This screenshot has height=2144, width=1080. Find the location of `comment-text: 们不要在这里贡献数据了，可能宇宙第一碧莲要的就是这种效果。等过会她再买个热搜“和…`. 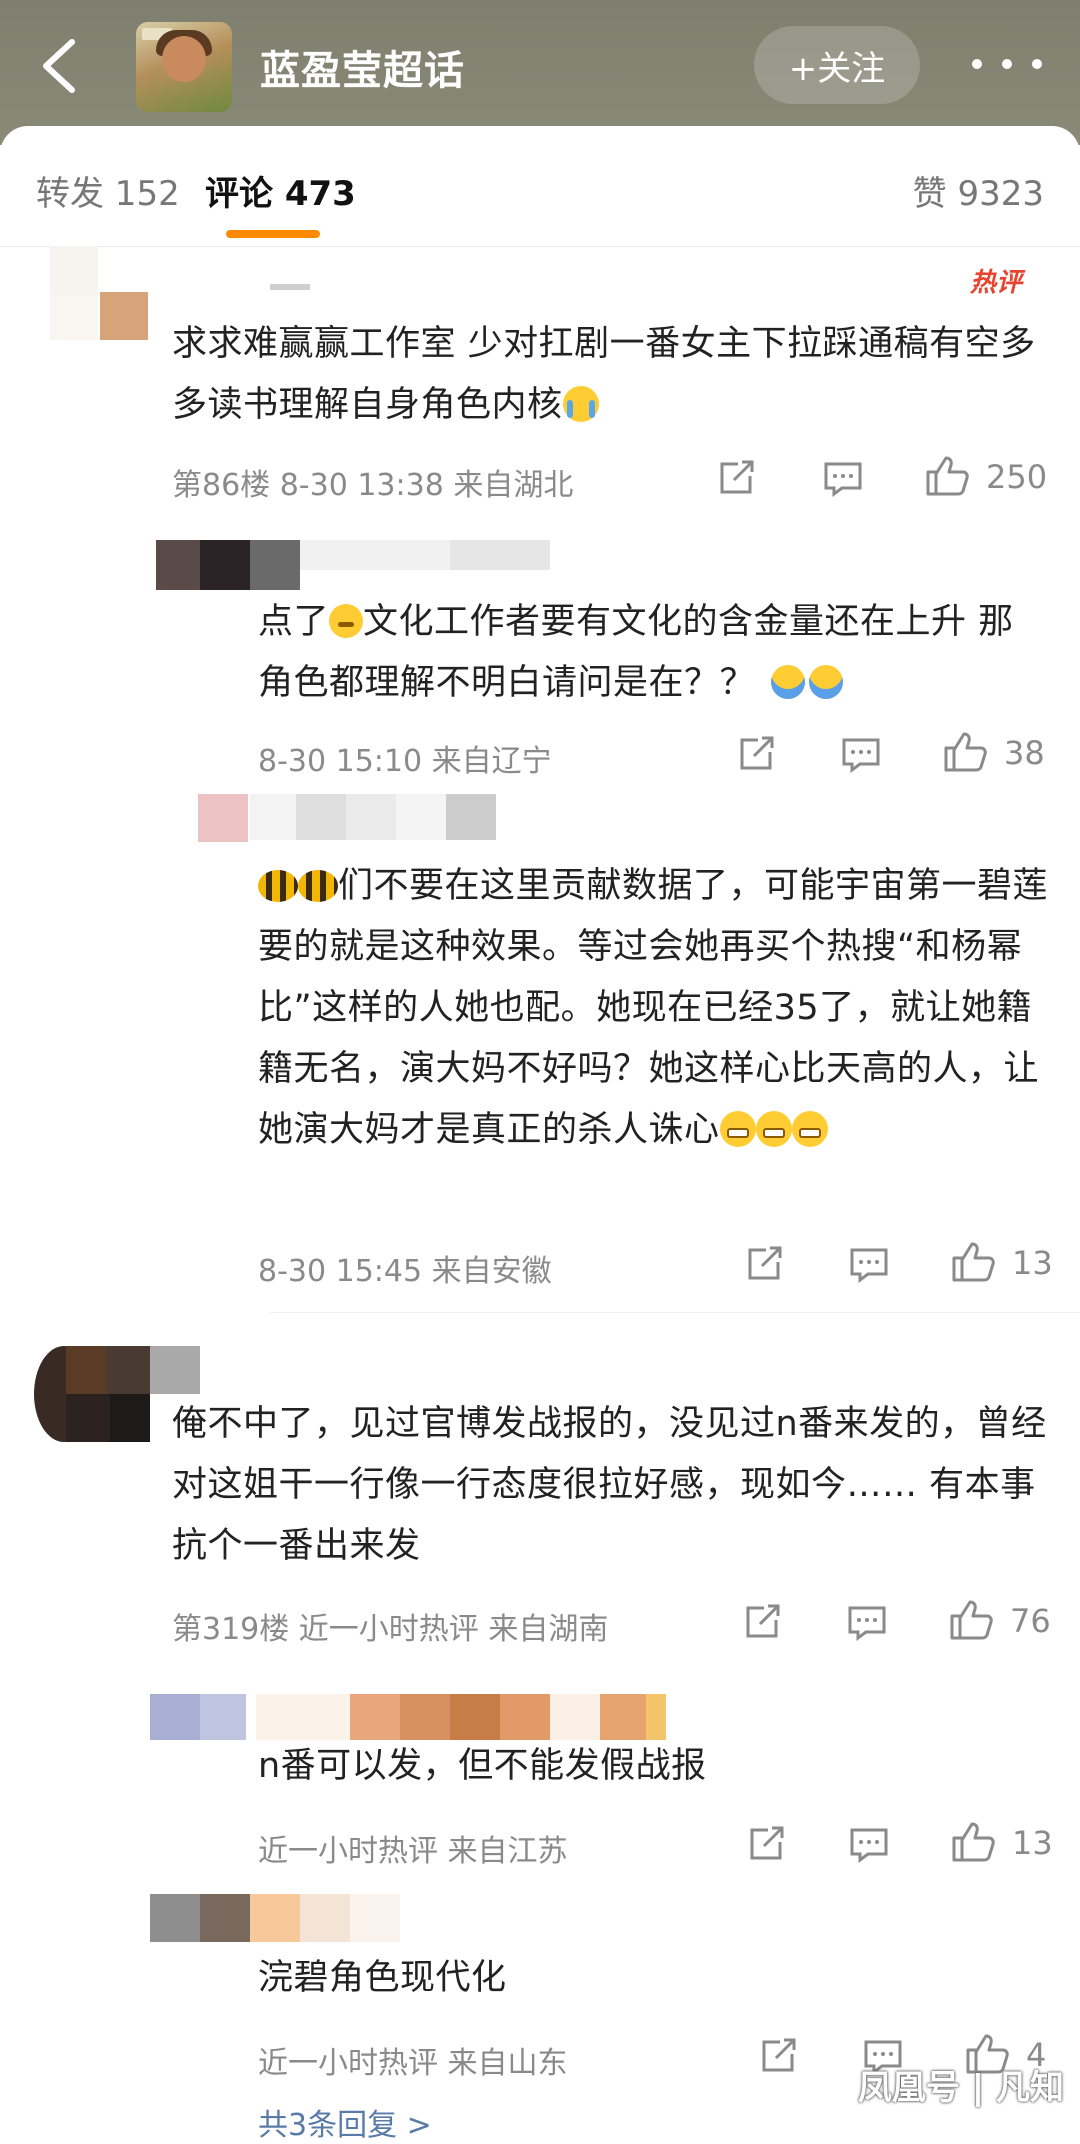

comment-text: 们不要在这里贡献数据了，可能宇宙第一碧莲要的就是这种效果。等过会她再买个热搜“和… is located at coordinates (653, 1008).